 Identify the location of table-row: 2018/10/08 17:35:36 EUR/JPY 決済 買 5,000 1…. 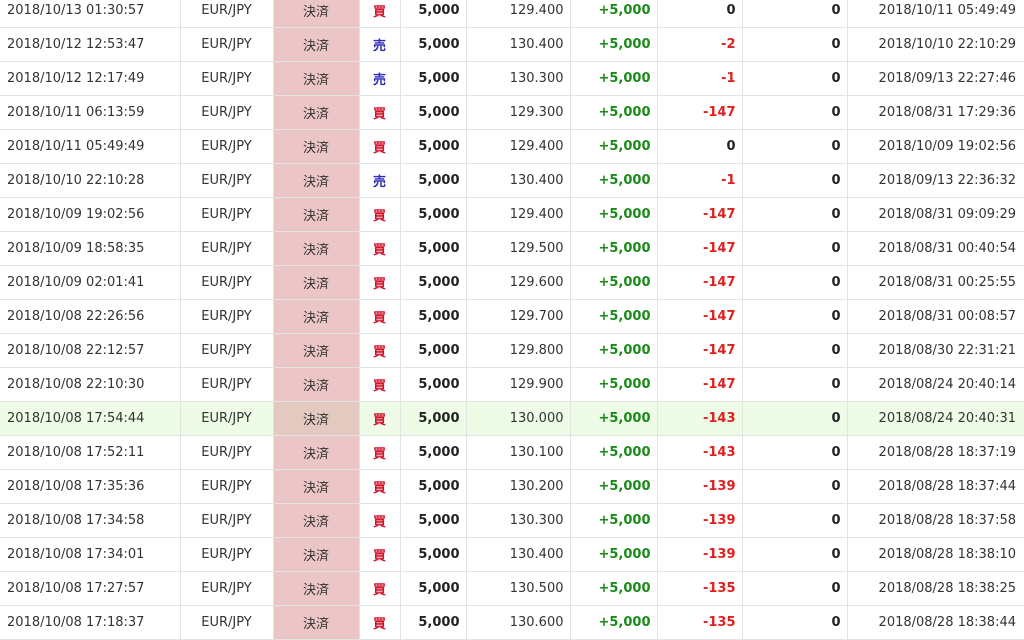
(512, 486).